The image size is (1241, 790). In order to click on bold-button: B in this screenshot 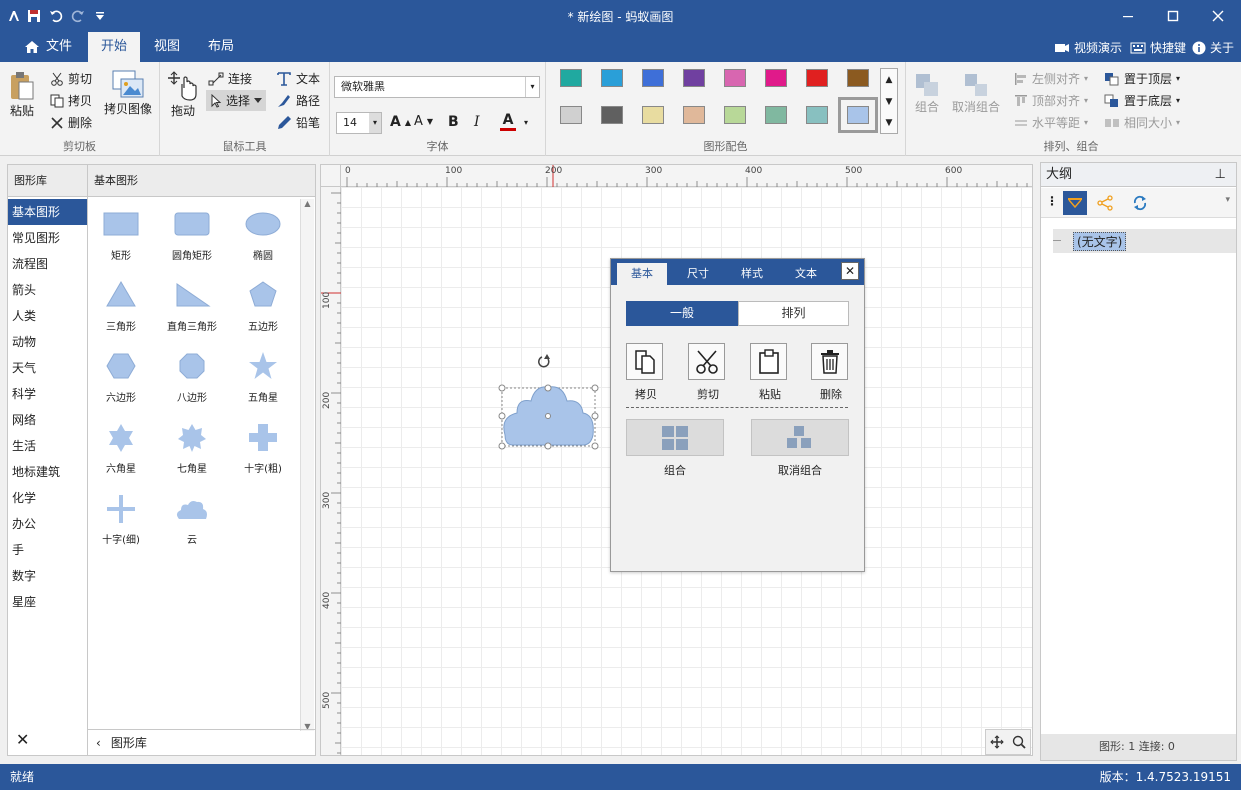, I will do `click(453, 122)`.